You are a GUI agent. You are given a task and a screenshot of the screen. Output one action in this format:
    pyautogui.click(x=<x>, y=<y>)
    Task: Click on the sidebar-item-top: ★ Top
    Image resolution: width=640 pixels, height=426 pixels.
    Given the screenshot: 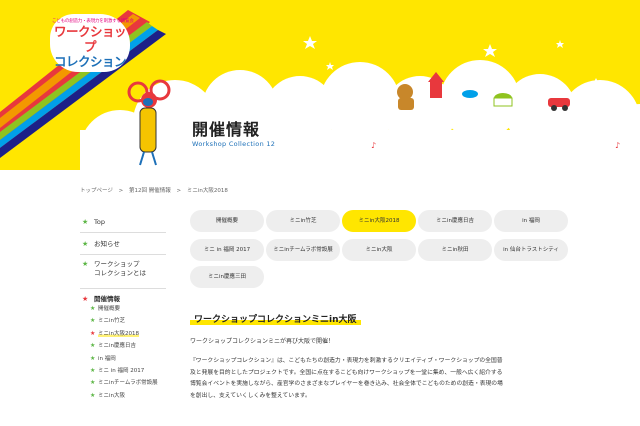 What is the action you would take?
    pyautogui.click(x=123, y=222)
    